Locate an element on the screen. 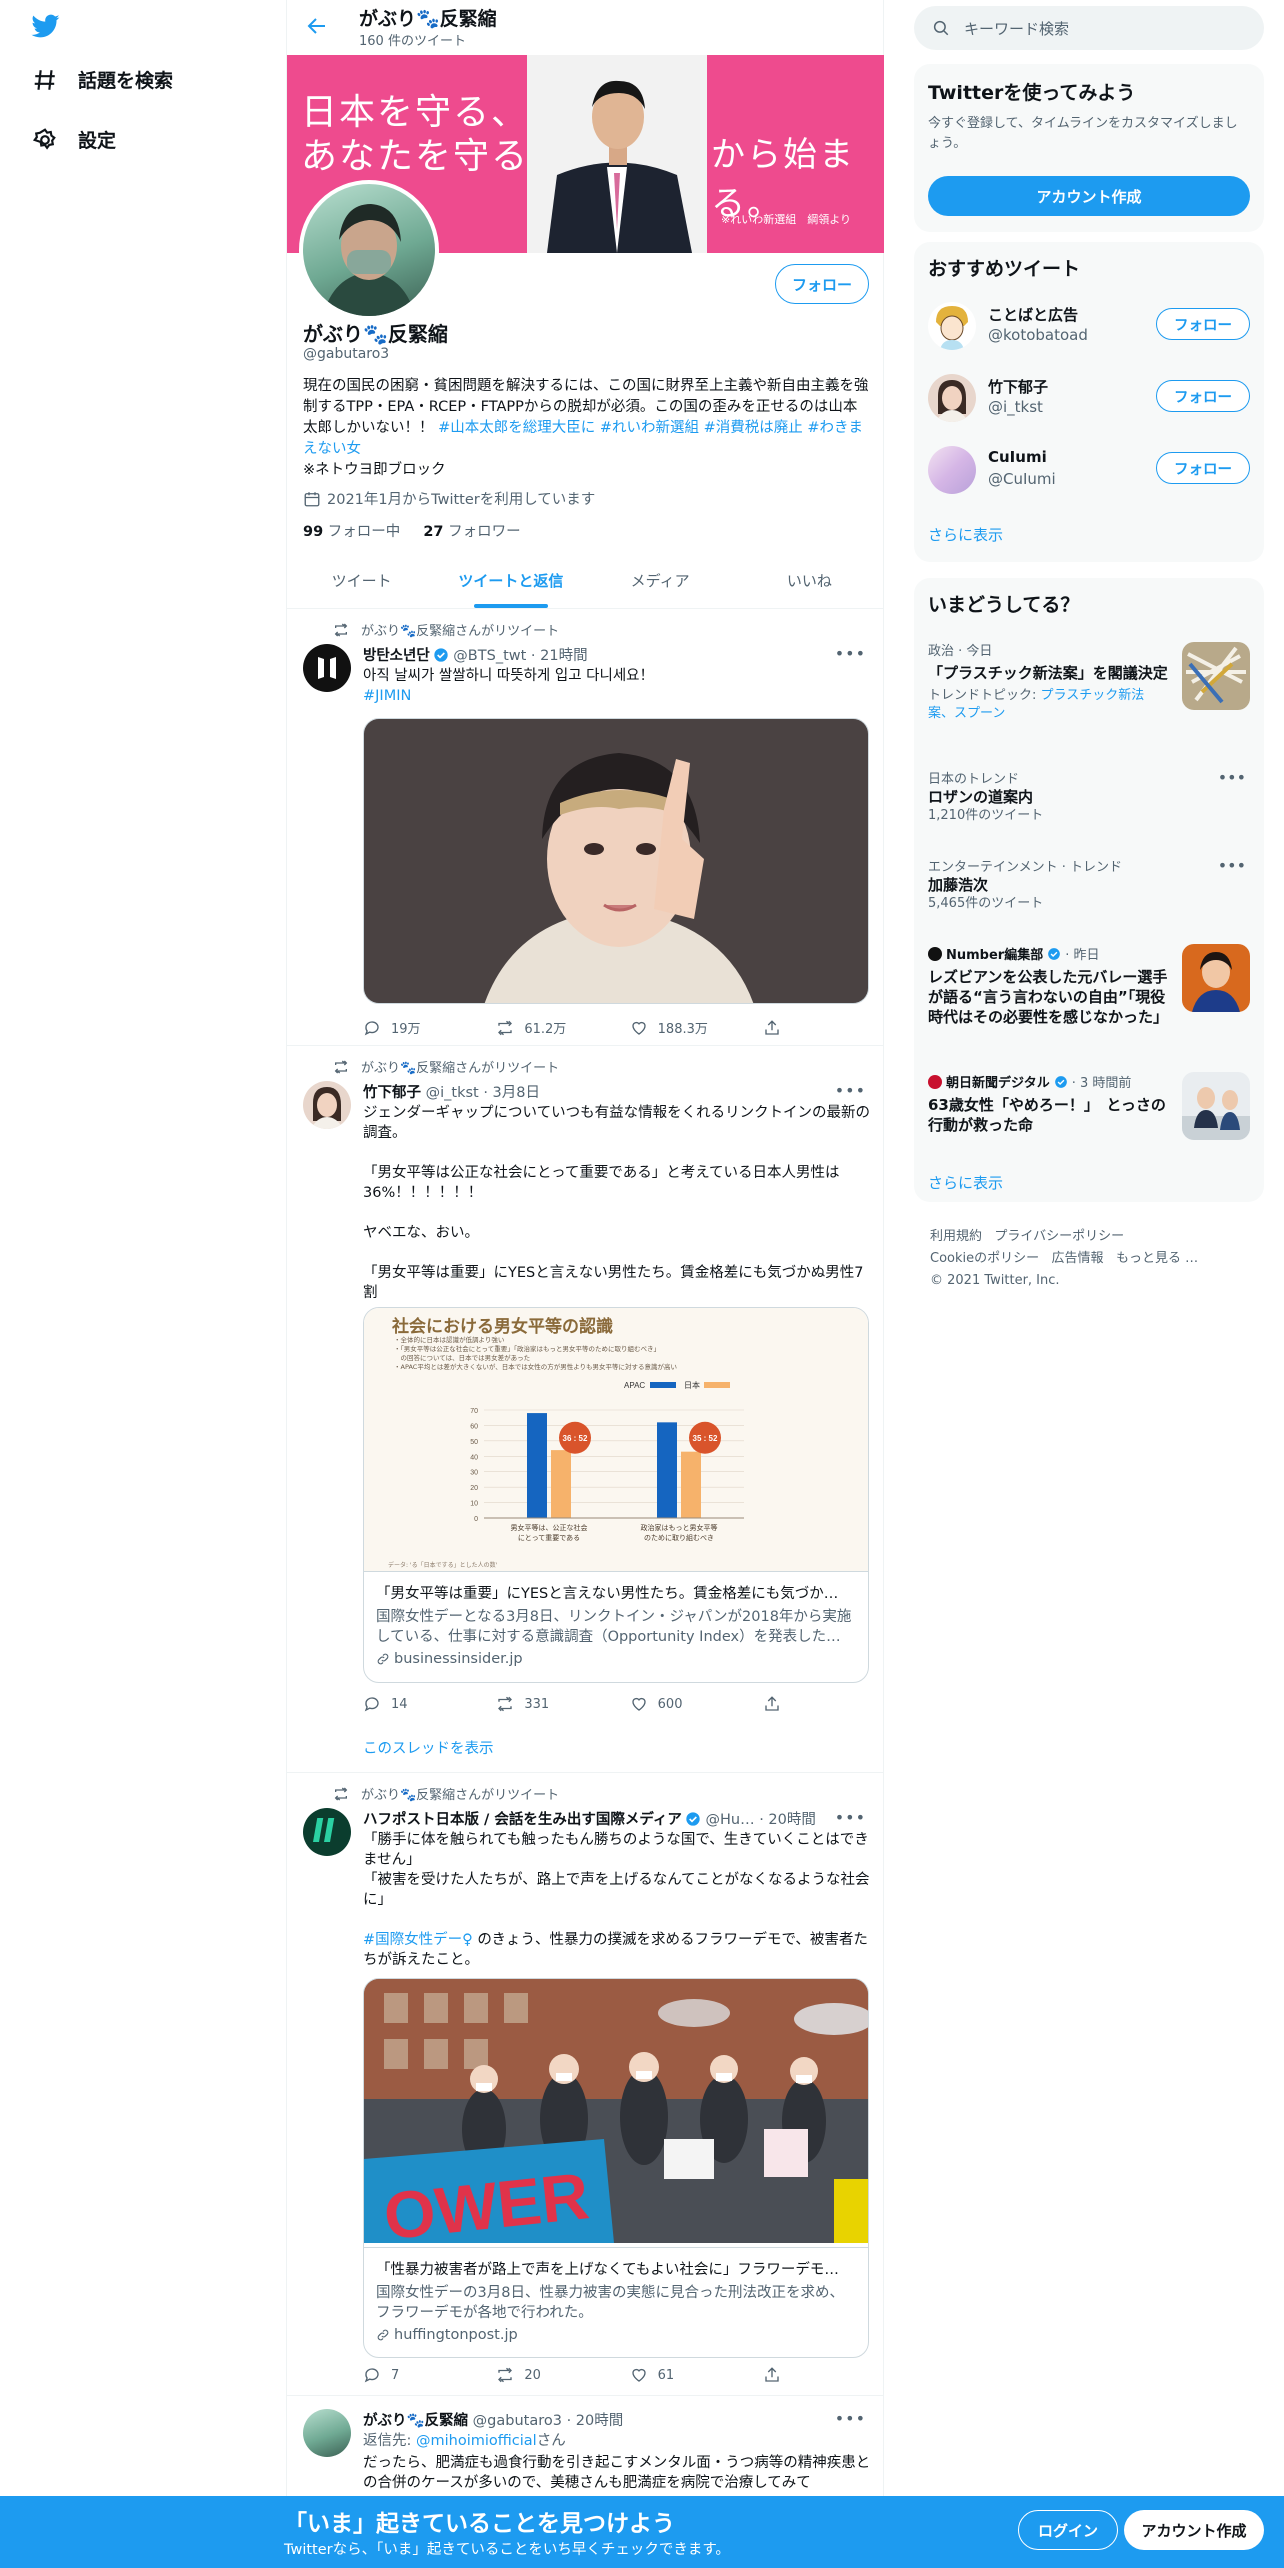 This screenshot has height=2568, width=1284. recommended-account: 竹下郁子 @i_tkst フォロー is located at coordinates (1089, 401).